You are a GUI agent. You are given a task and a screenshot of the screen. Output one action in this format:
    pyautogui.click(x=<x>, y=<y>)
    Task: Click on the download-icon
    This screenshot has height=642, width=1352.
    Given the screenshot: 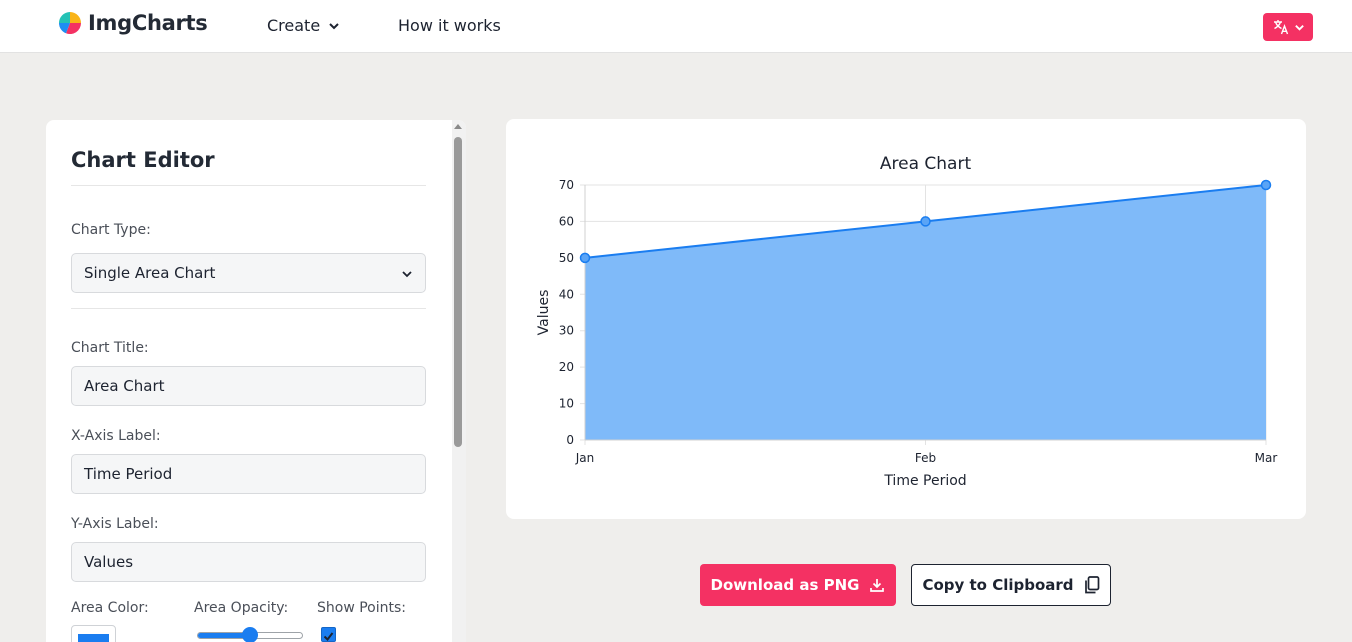 What is the action you would take?
    pyautogui.click(x=877, y=585)
    